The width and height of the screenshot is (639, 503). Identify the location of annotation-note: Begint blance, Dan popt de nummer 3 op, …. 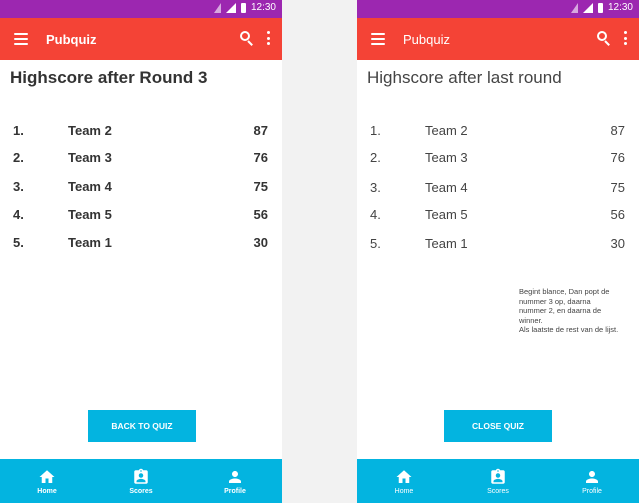
(569, 310).